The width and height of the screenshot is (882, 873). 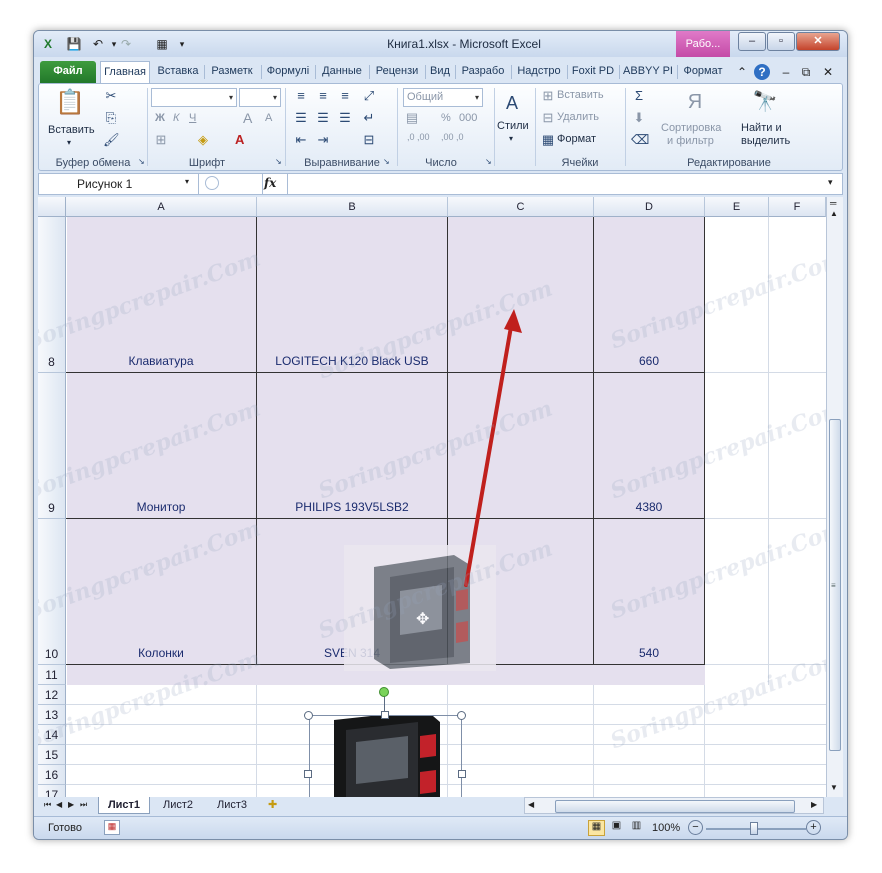 I want to click on align-center-icon: ☰, so click(x=323, y=118).